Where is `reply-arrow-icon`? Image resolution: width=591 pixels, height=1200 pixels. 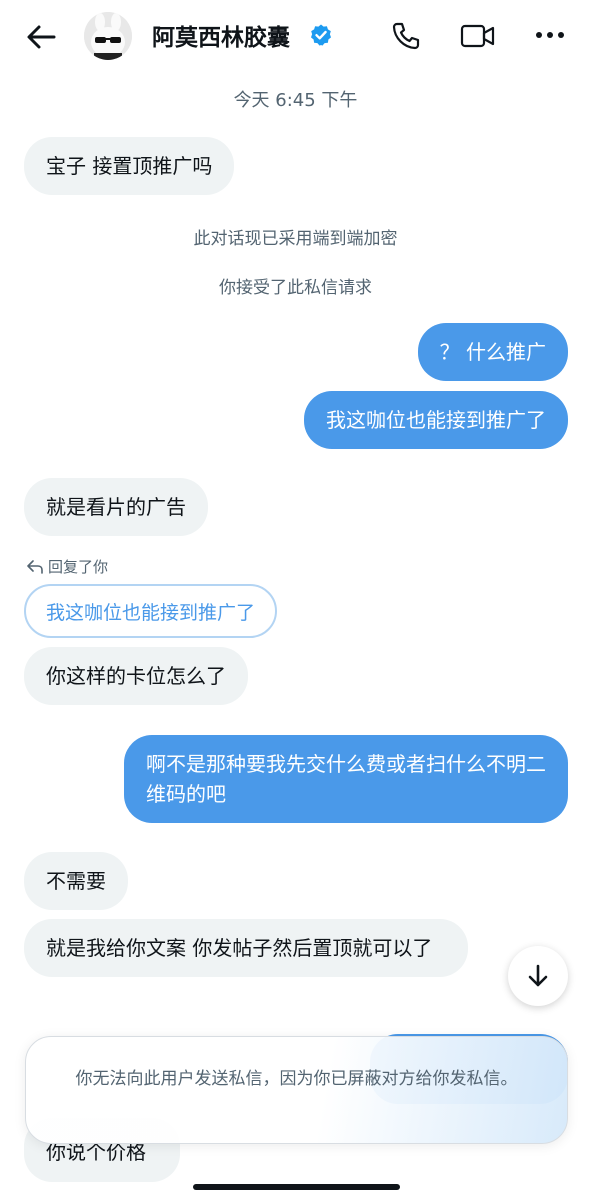
reply-arrow-icon is located at coordinates (35, 566).